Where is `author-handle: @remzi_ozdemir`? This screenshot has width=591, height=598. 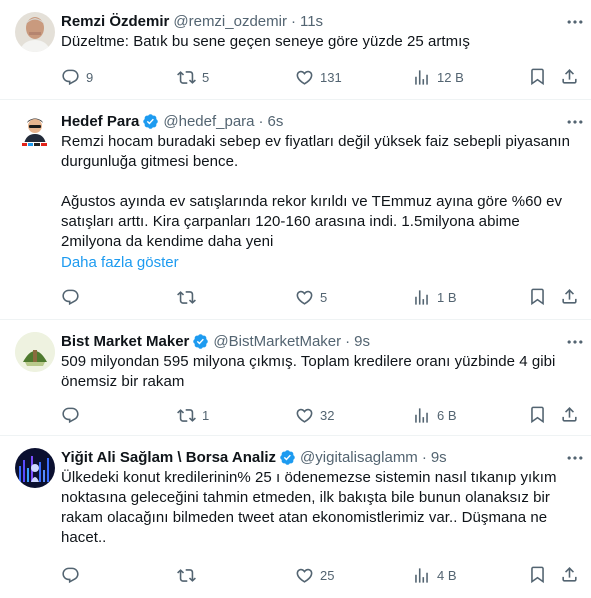 author-handle: @remzi_ozdemir is located at coordinates (230, 21).